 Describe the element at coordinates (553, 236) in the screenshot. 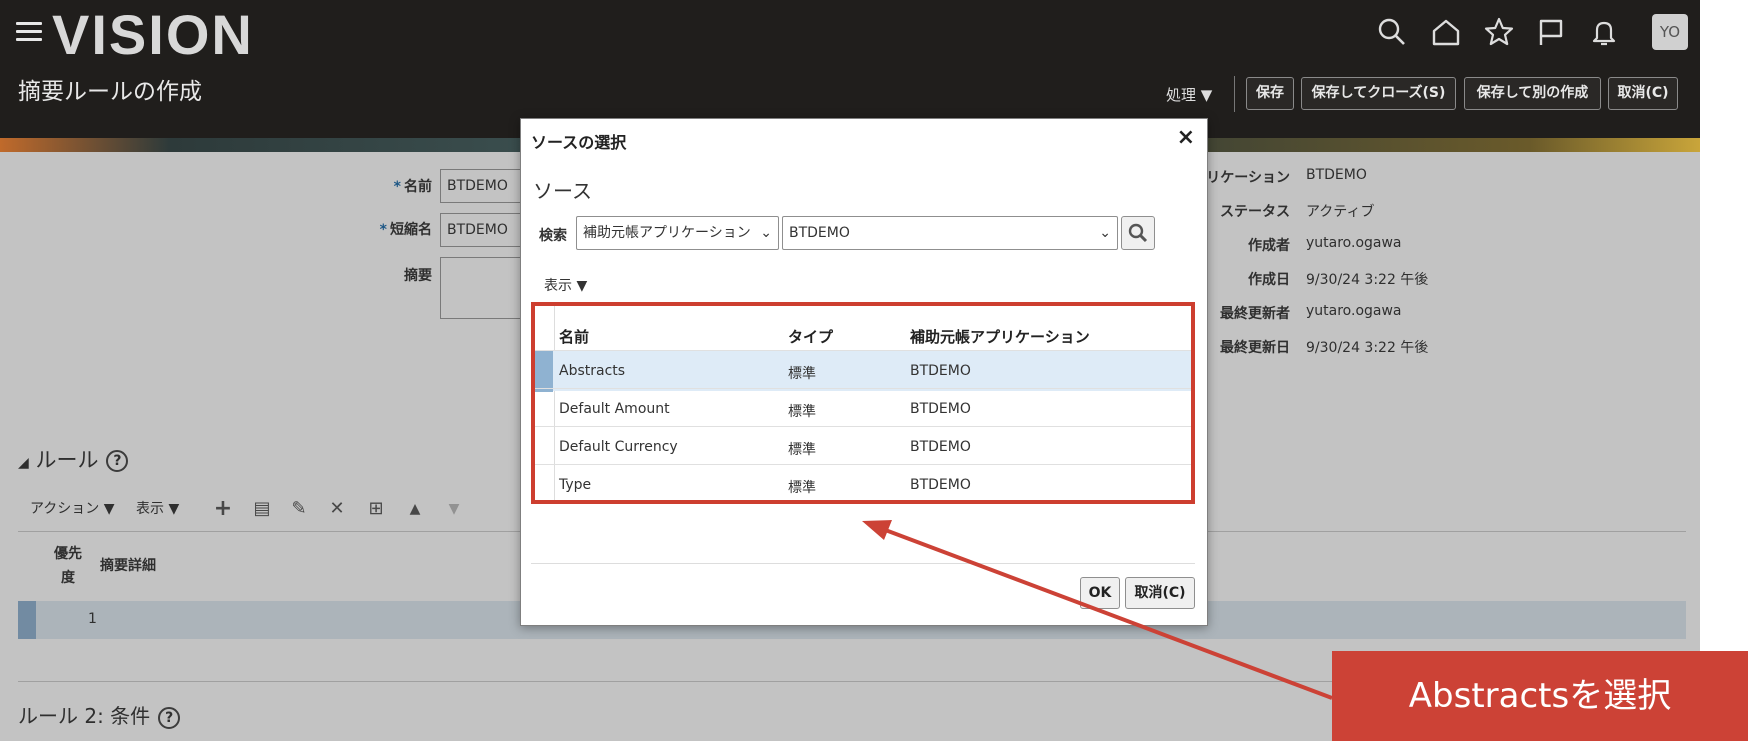

I see `search-label: 検索` at that location.